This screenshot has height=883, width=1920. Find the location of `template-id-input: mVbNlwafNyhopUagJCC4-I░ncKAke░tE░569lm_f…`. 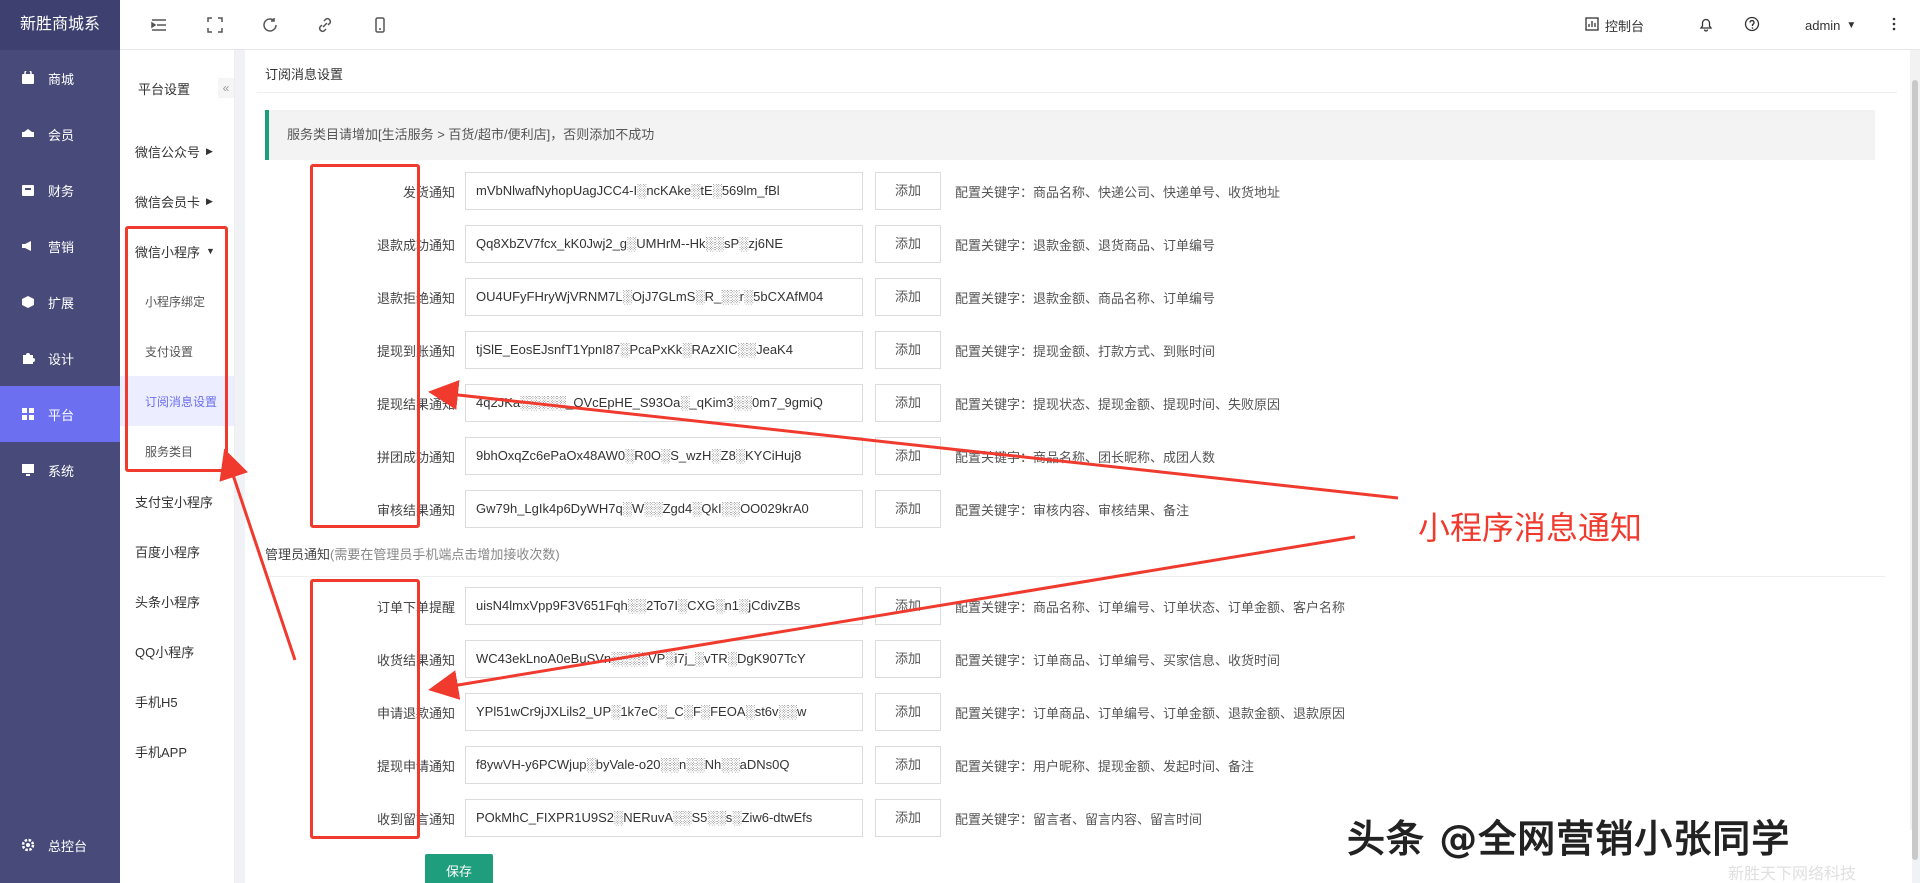

template-id-input: mVbNlwafNyhopUagJCC4-I░ncKAke░tE░569lm_f… is located at coordinates (664, 191).